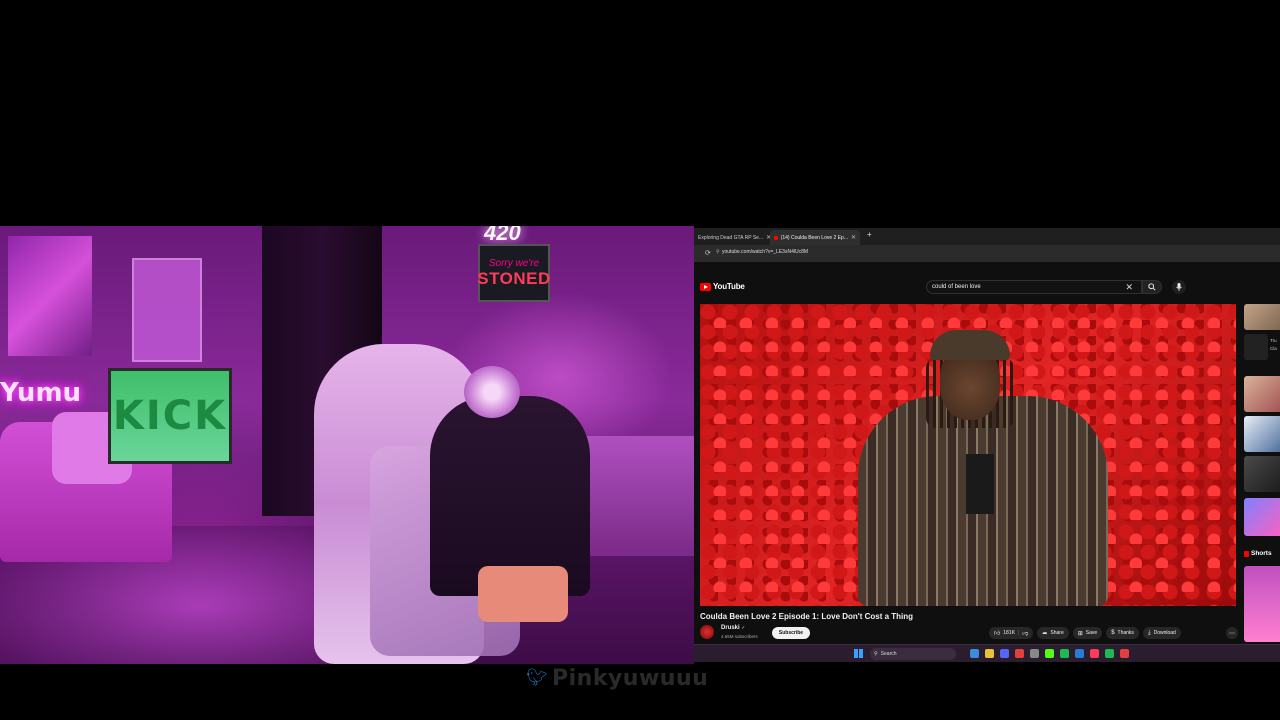 This screenshot has width=1280, height=720. I want to click on search-icon, so click(1152, 287).